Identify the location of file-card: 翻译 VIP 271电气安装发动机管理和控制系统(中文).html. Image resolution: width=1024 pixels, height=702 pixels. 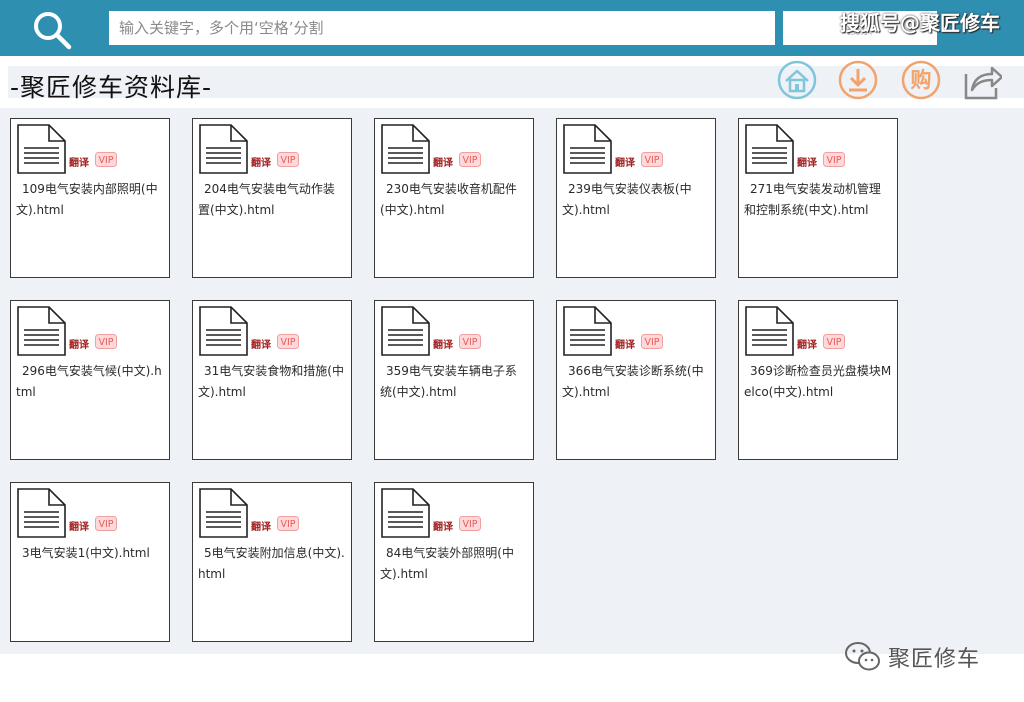
(818, 198).